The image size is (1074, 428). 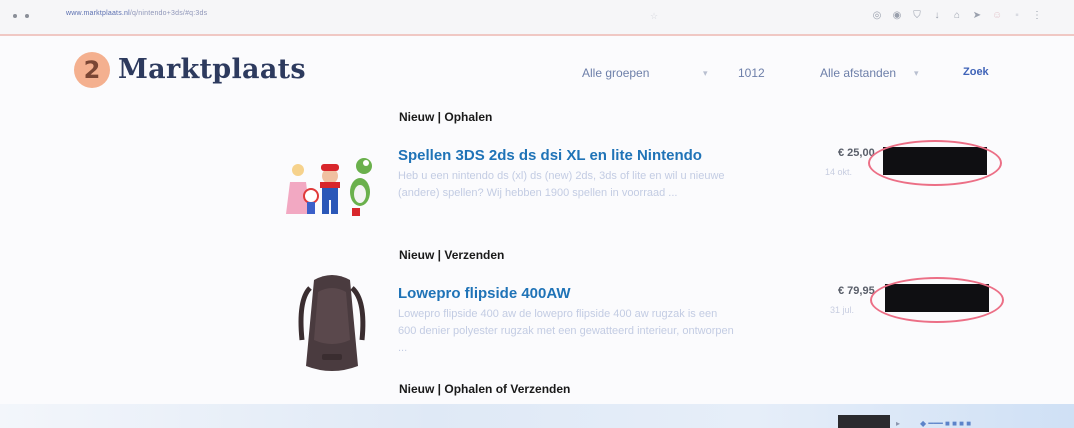 I want to click on group-select: Alle groepen, so click(x=615, y=73).